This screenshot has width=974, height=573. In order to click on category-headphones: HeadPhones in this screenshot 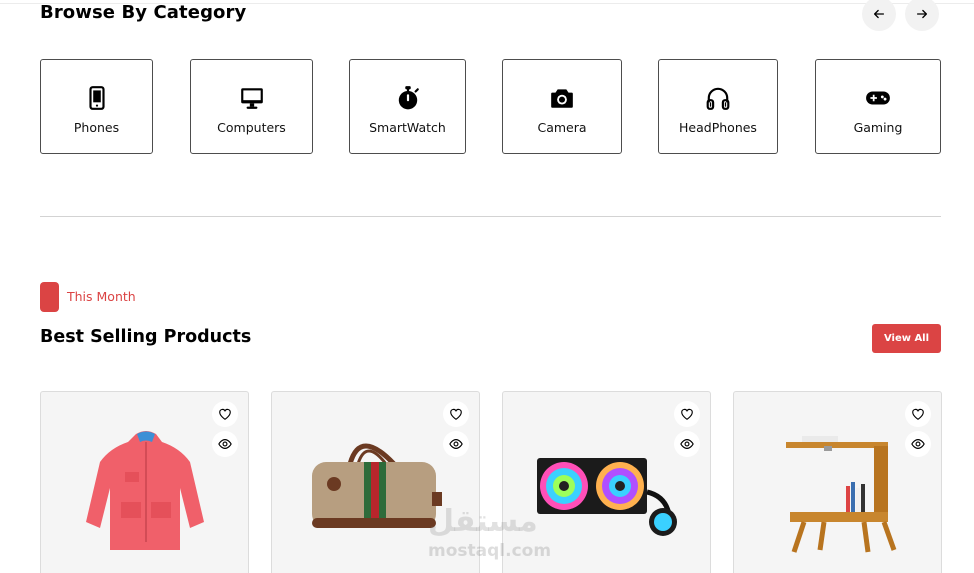, I will do `click(718, 106)`.